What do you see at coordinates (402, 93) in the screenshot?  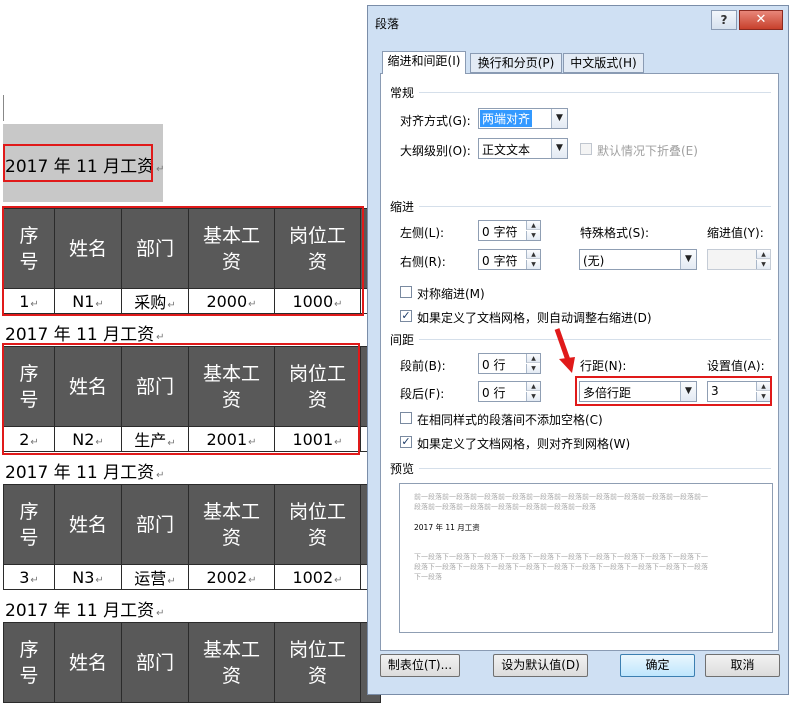 I see `section-general: 常规` at bounding box center [402, 93].